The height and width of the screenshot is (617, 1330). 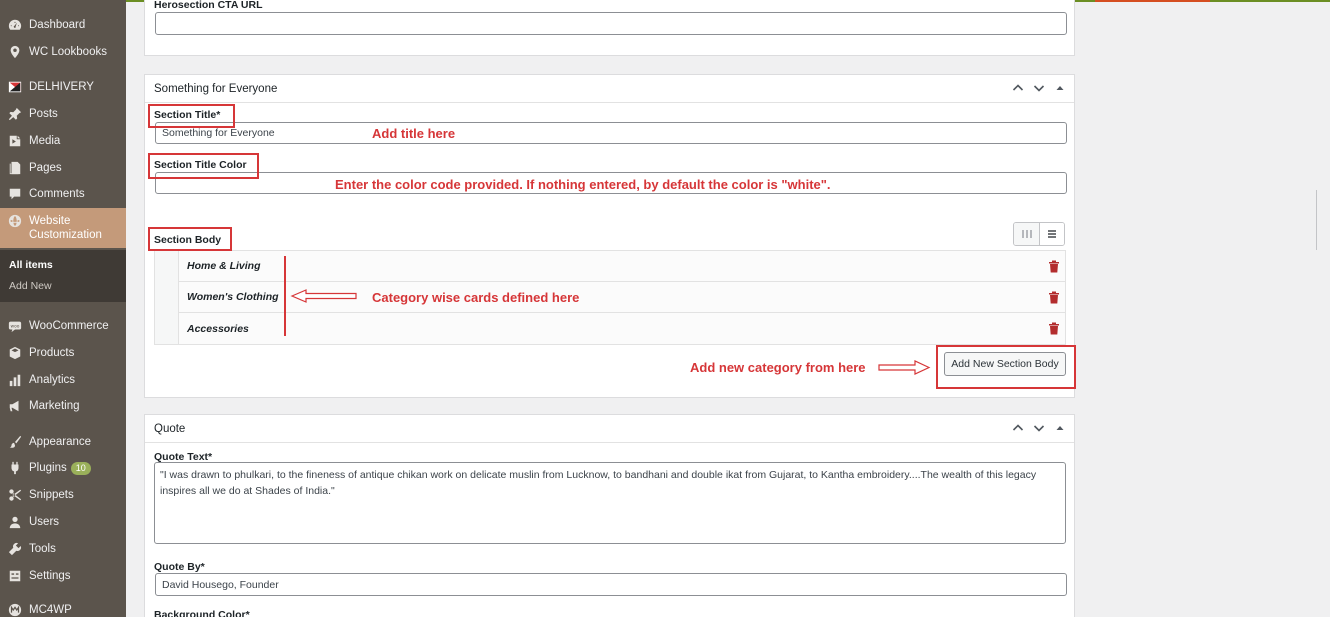 I want to click on sidebar-item-appearance: Appearance, so click(x=63, y=442).